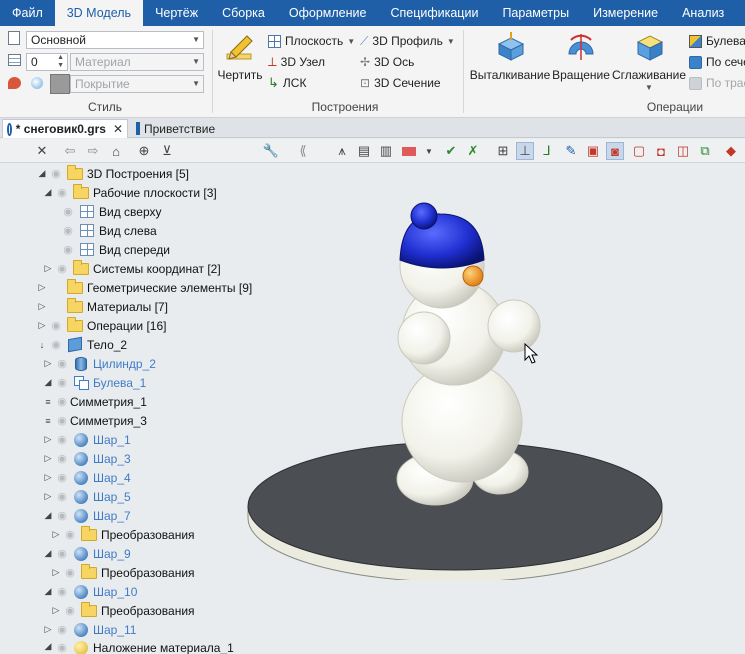  What do you see at coordinates (661, 151) in the screenshot?
I see `cube-hidden-icon: ◘` at bounding box center [661, 151].